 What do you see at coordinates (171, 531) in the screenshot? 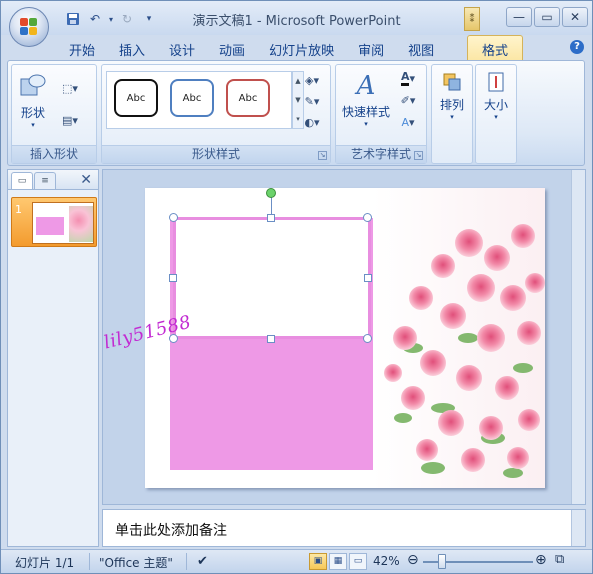
I see `notes-placeholder: 单击此处添加备注` at bounding box center [171, 531].